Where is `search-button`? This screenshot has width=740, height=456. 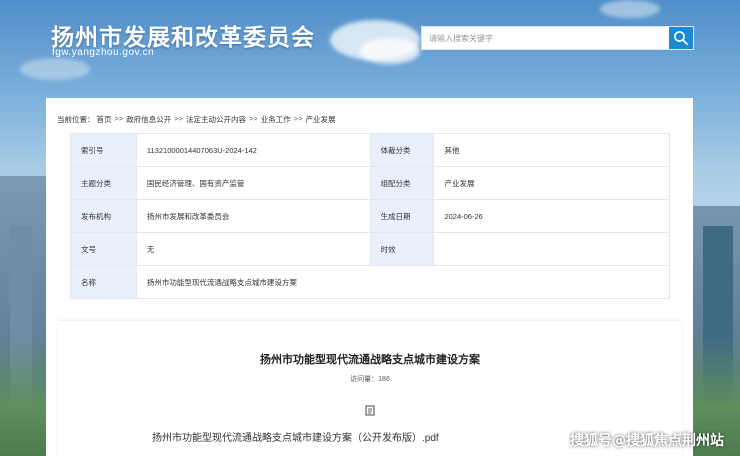
search-button is located at coordinates (681, 38).